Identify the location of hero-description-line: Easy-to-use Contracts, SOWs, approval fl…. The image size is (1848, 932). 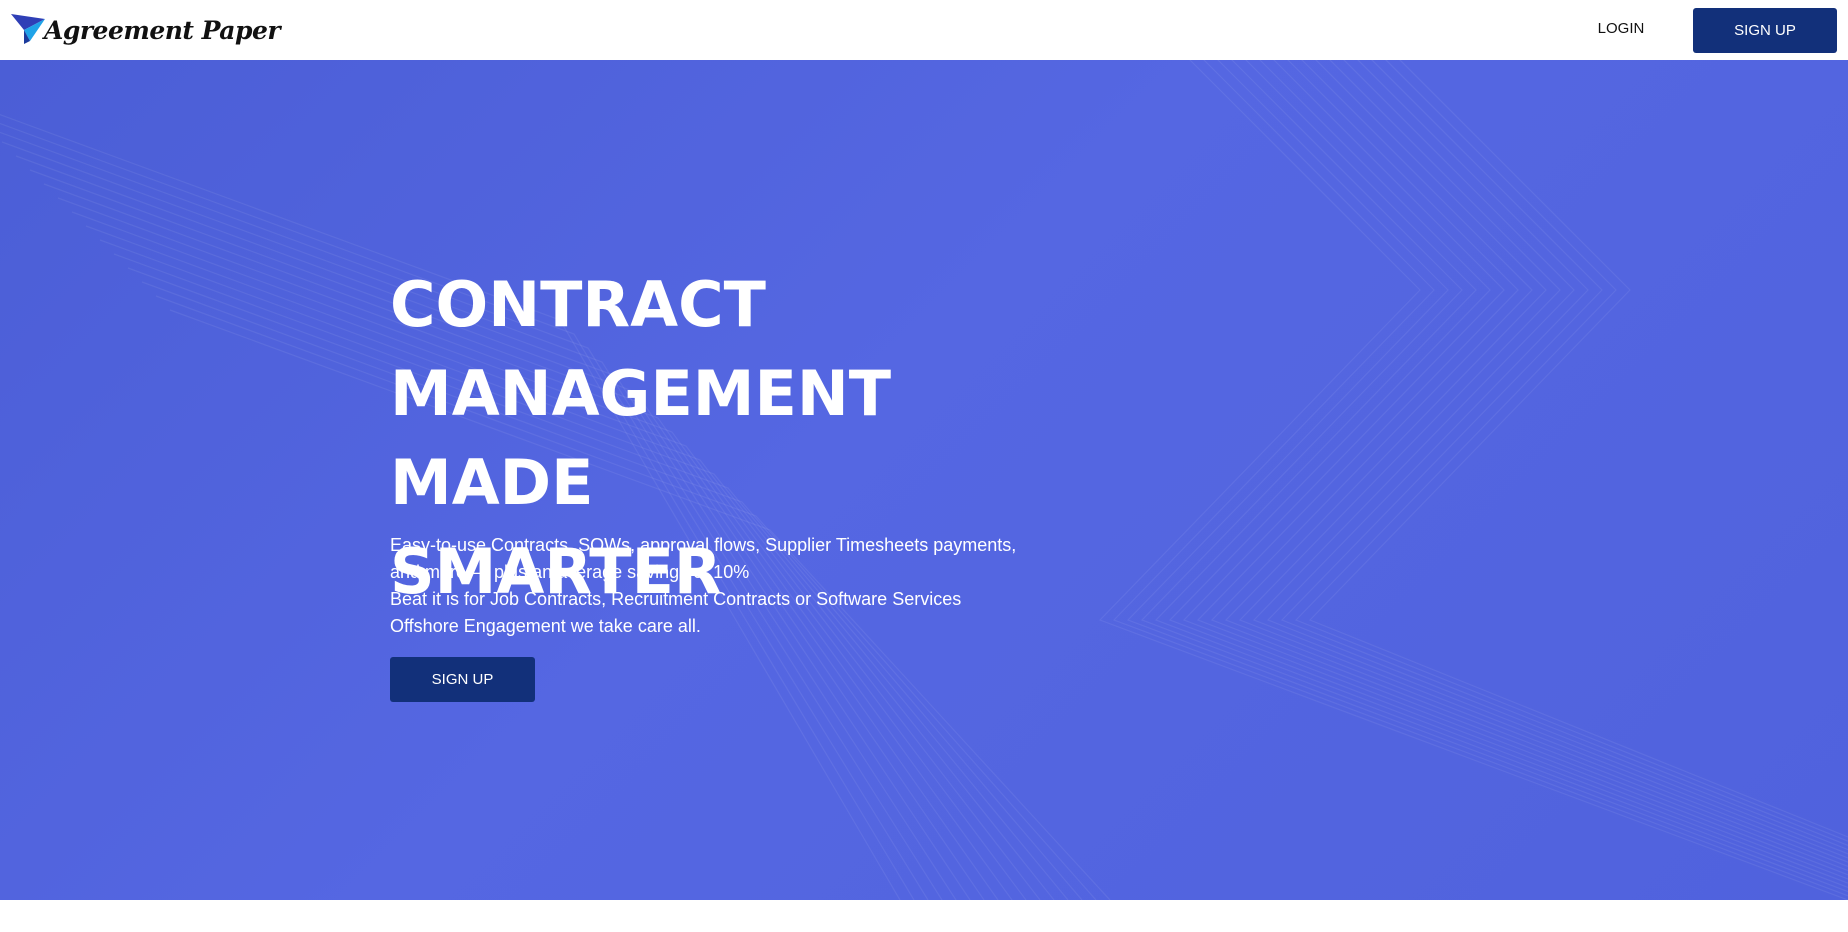
(703, 545).